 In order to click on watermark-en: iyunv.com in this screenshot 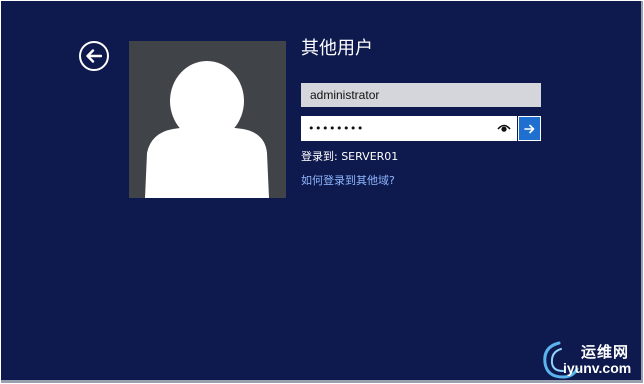, I will do `click(597, 368)`.